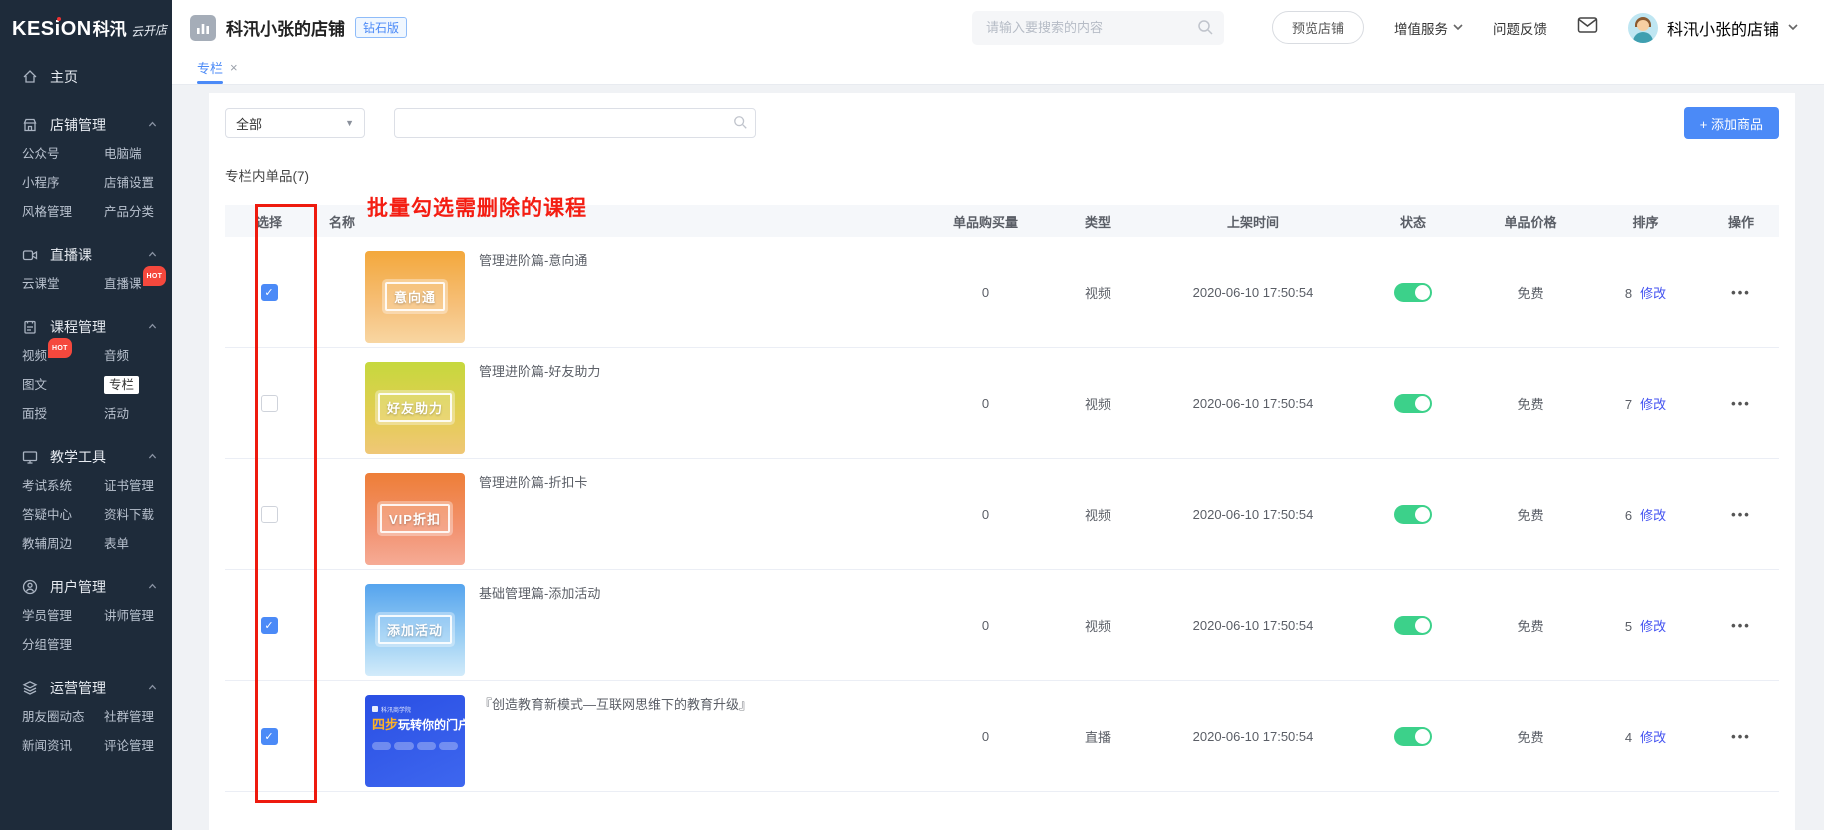  What do you see at coordinates (415, 629) in the screenshot?
I see `course-thumbnail: 添加活动` at bounding box center [415, 629].